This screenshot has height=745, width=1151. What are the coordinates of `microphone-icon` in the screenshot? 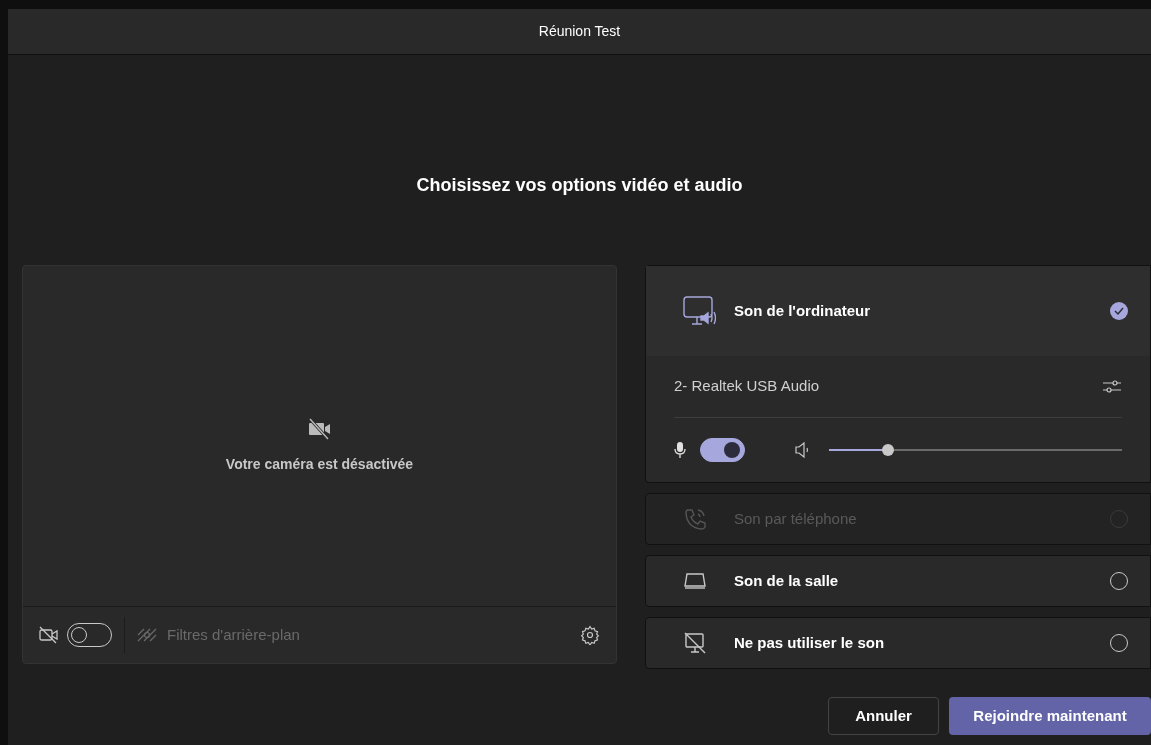 It's located at (680, 450).